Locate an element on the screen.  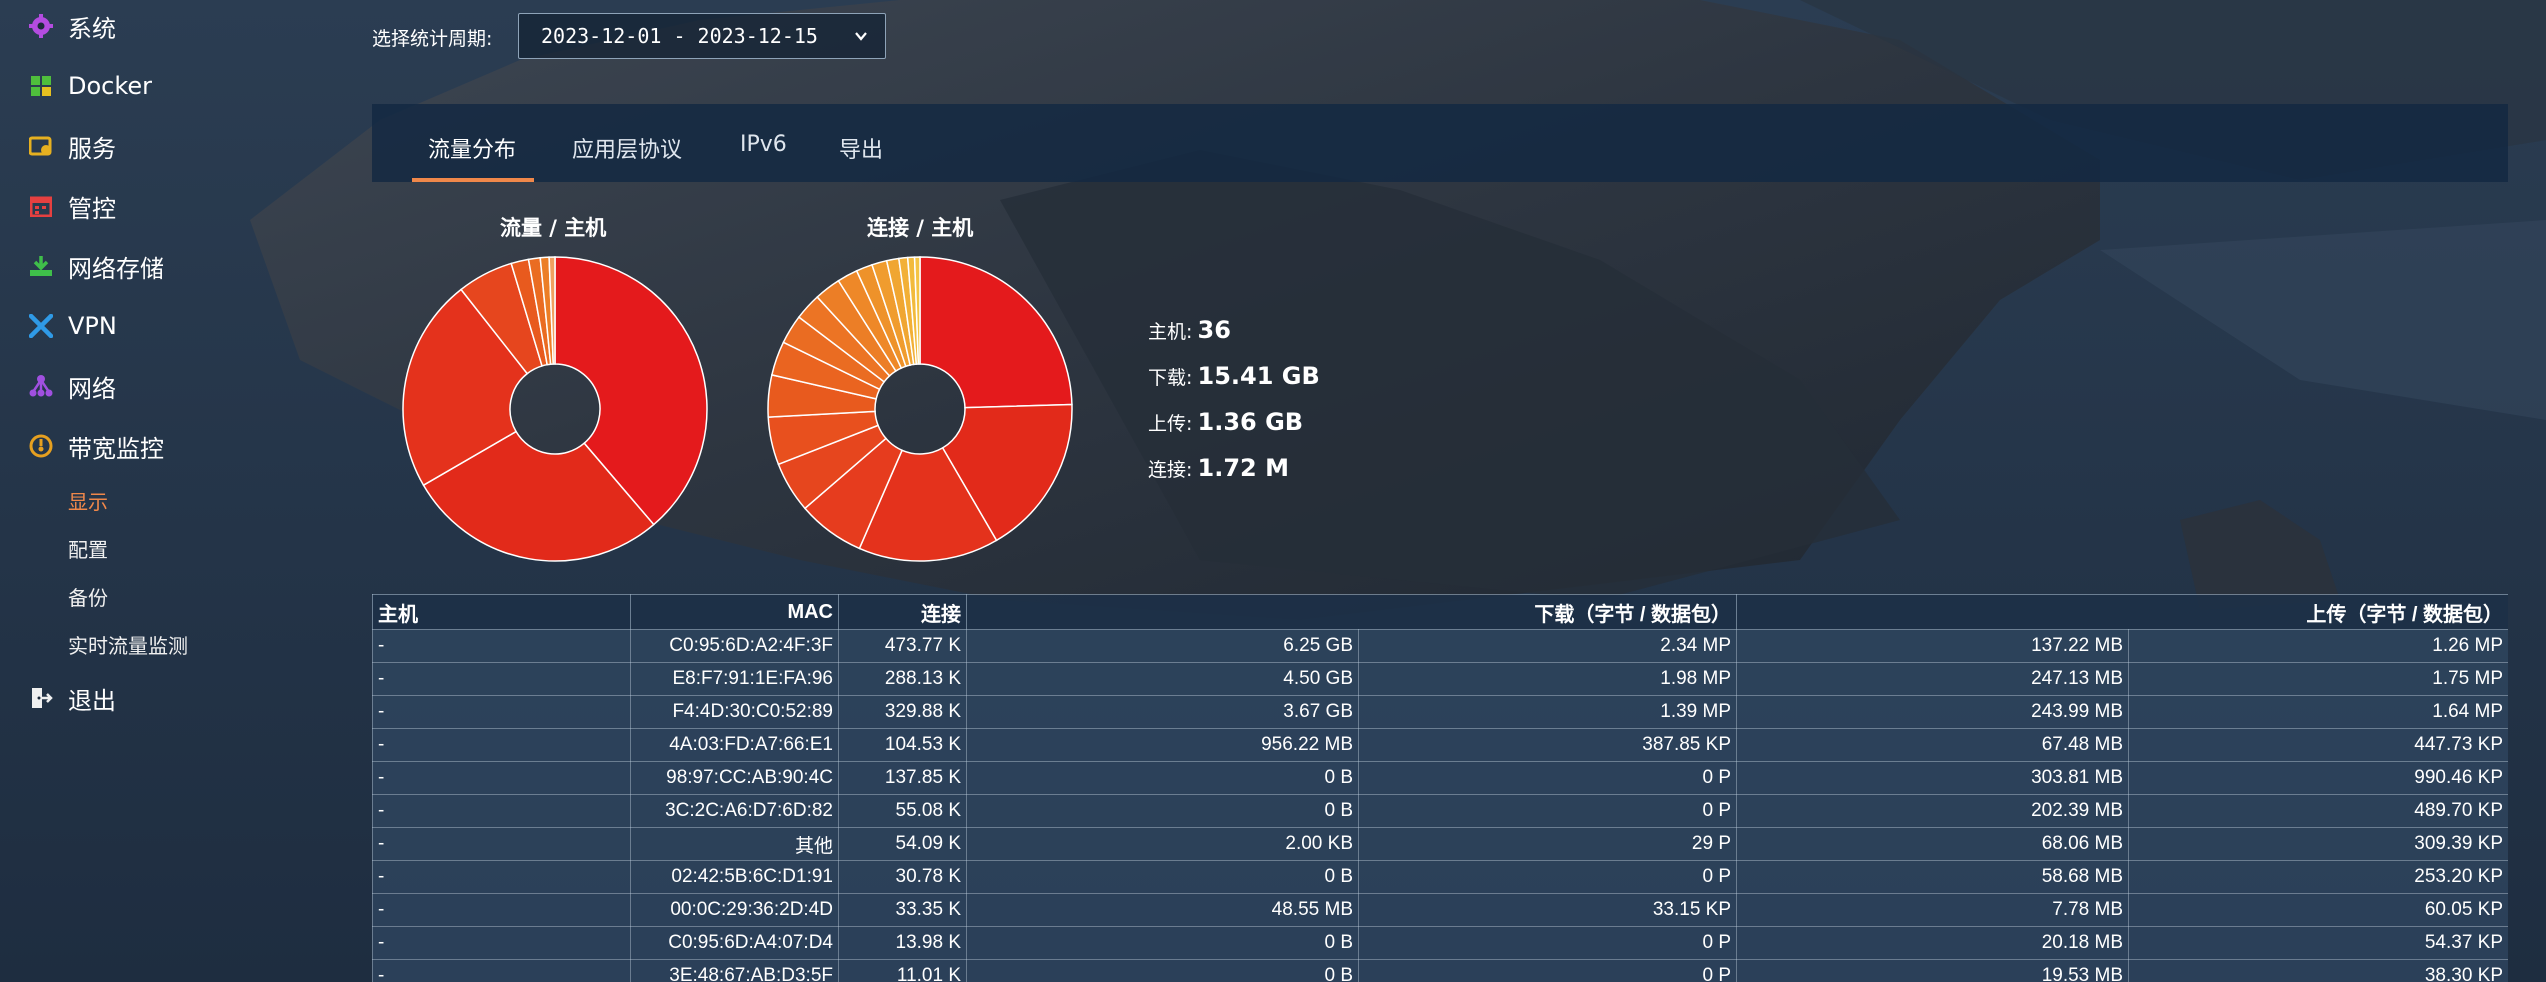
table-cell: 58.68 MB is located at coordinates (1933, 877).